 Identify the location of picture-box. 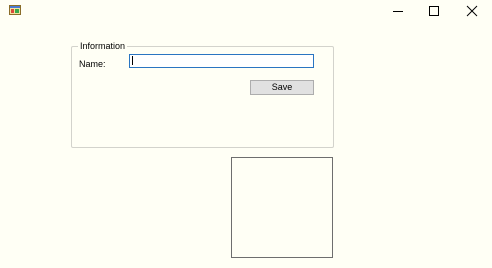
(282, 207).